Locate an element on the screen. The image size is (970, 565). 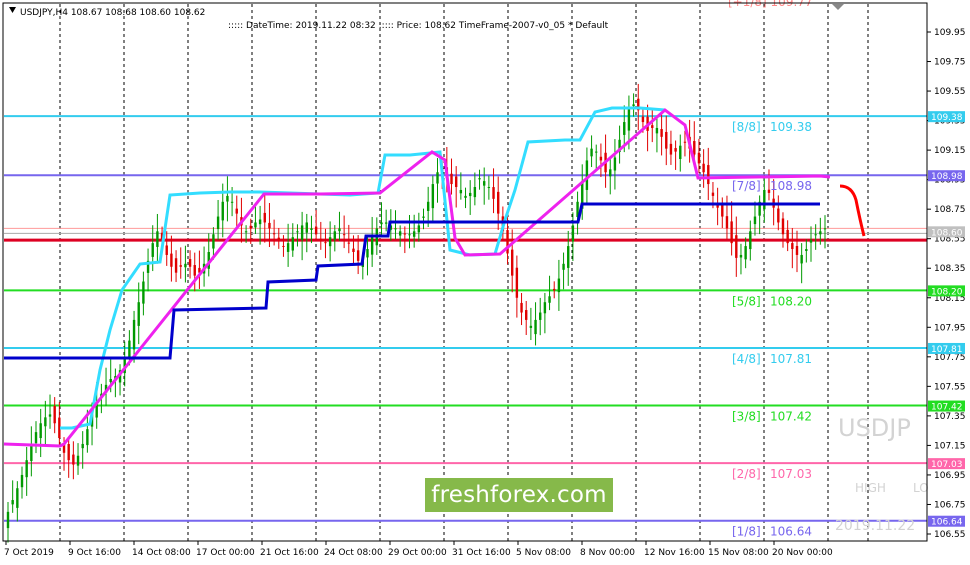
axis-price-tag-text: 109.38 is located at coordinates (947, 118).